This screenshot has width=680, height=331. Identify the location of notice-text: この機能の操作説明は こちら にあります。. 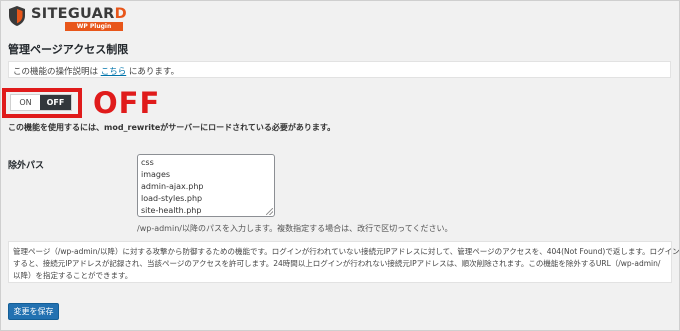
(96, 71).